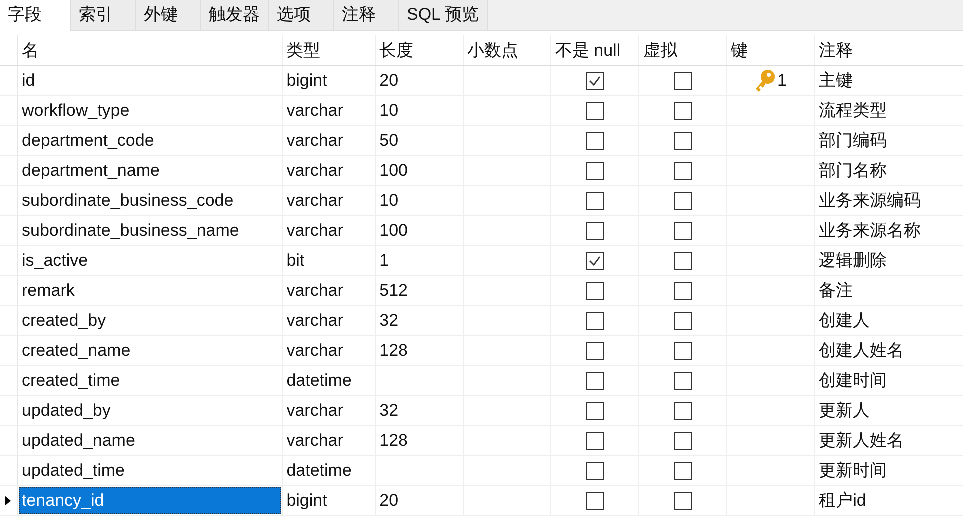 The height and width of the screenshot is (530, 963). What do you see at coordinates (836, 51) in the screenshot?
I see `column-header: 注释` at bounding box center [836, 51].